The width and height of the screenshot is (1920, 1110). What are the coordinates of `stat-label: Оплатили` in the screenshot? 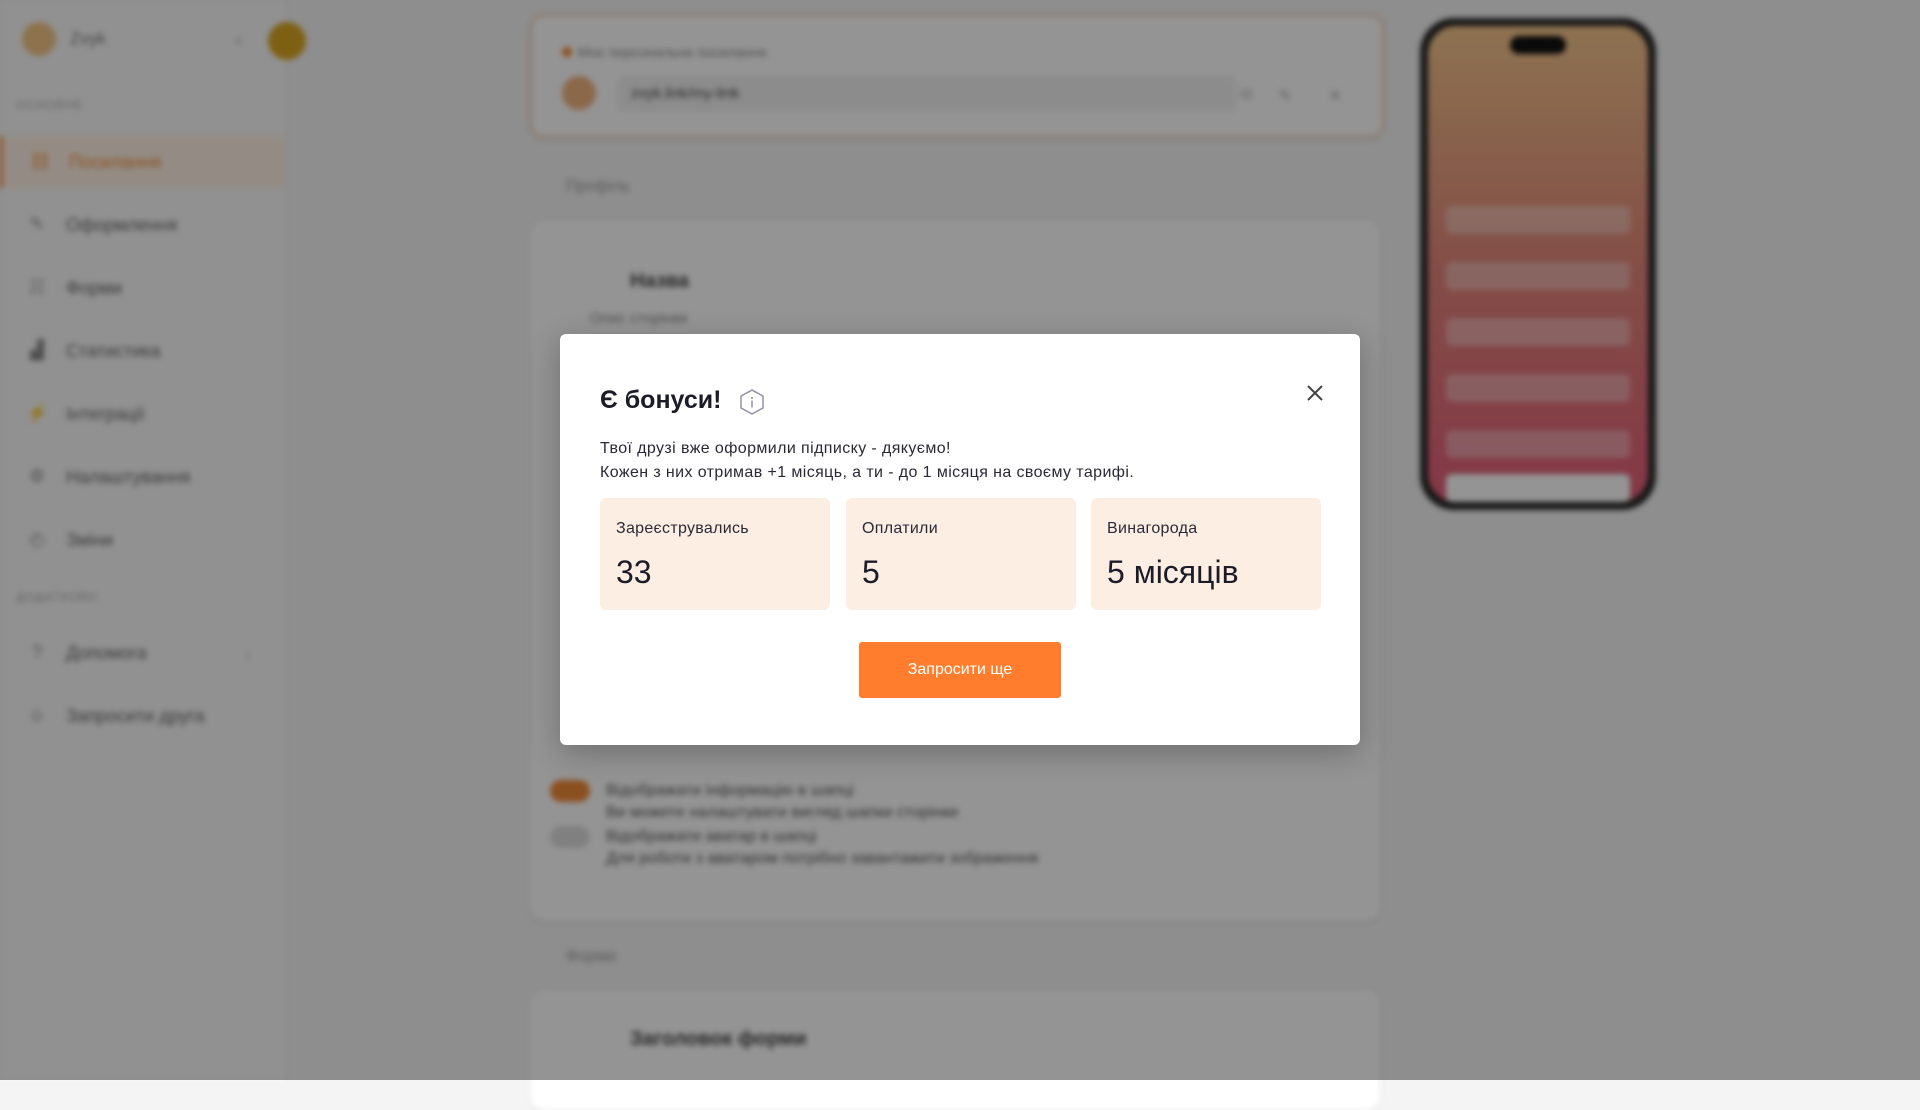 It's located at (900, 528).